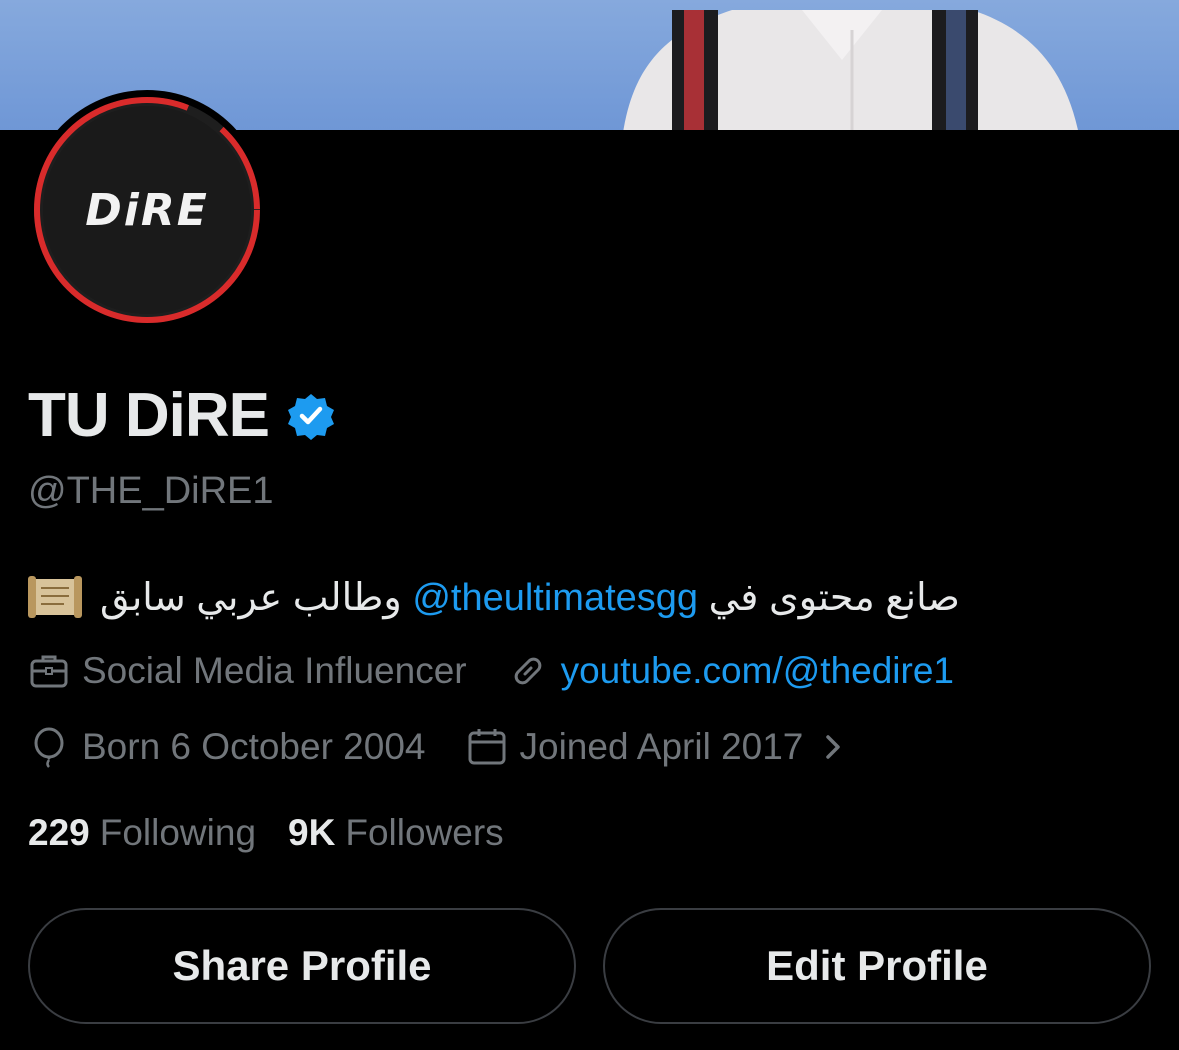 The image size is (1179, 1050). I want to click on calendar-icon, so click(486, 747).